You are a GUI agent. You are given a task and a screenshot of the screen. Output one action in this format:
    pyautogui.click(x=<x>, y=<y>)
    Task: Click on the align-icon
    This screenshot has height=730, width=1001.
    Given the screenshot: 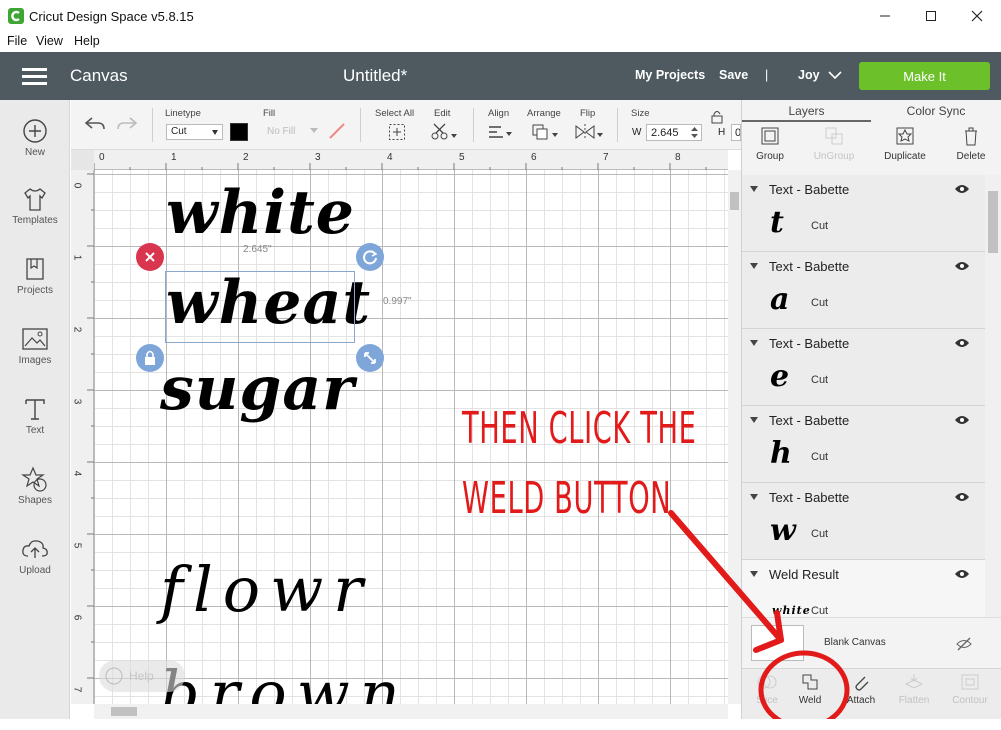 What is the action you would take?
    pyautogui.click(x=500, y=133)
    